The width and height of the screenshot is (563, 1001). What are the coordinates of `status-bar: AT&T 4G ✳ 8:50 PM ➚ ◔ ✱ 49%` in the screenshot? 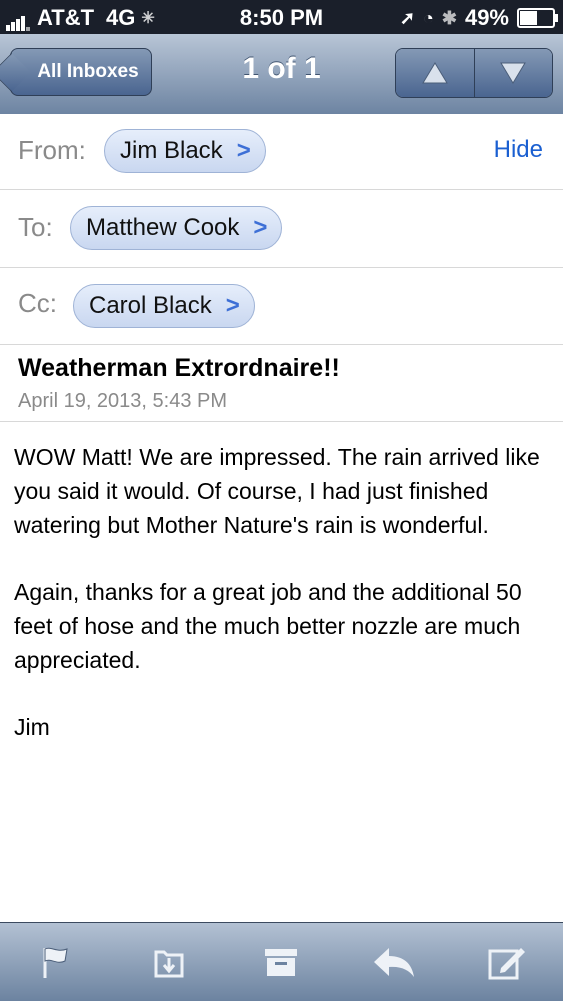 It's located at (281, 17).